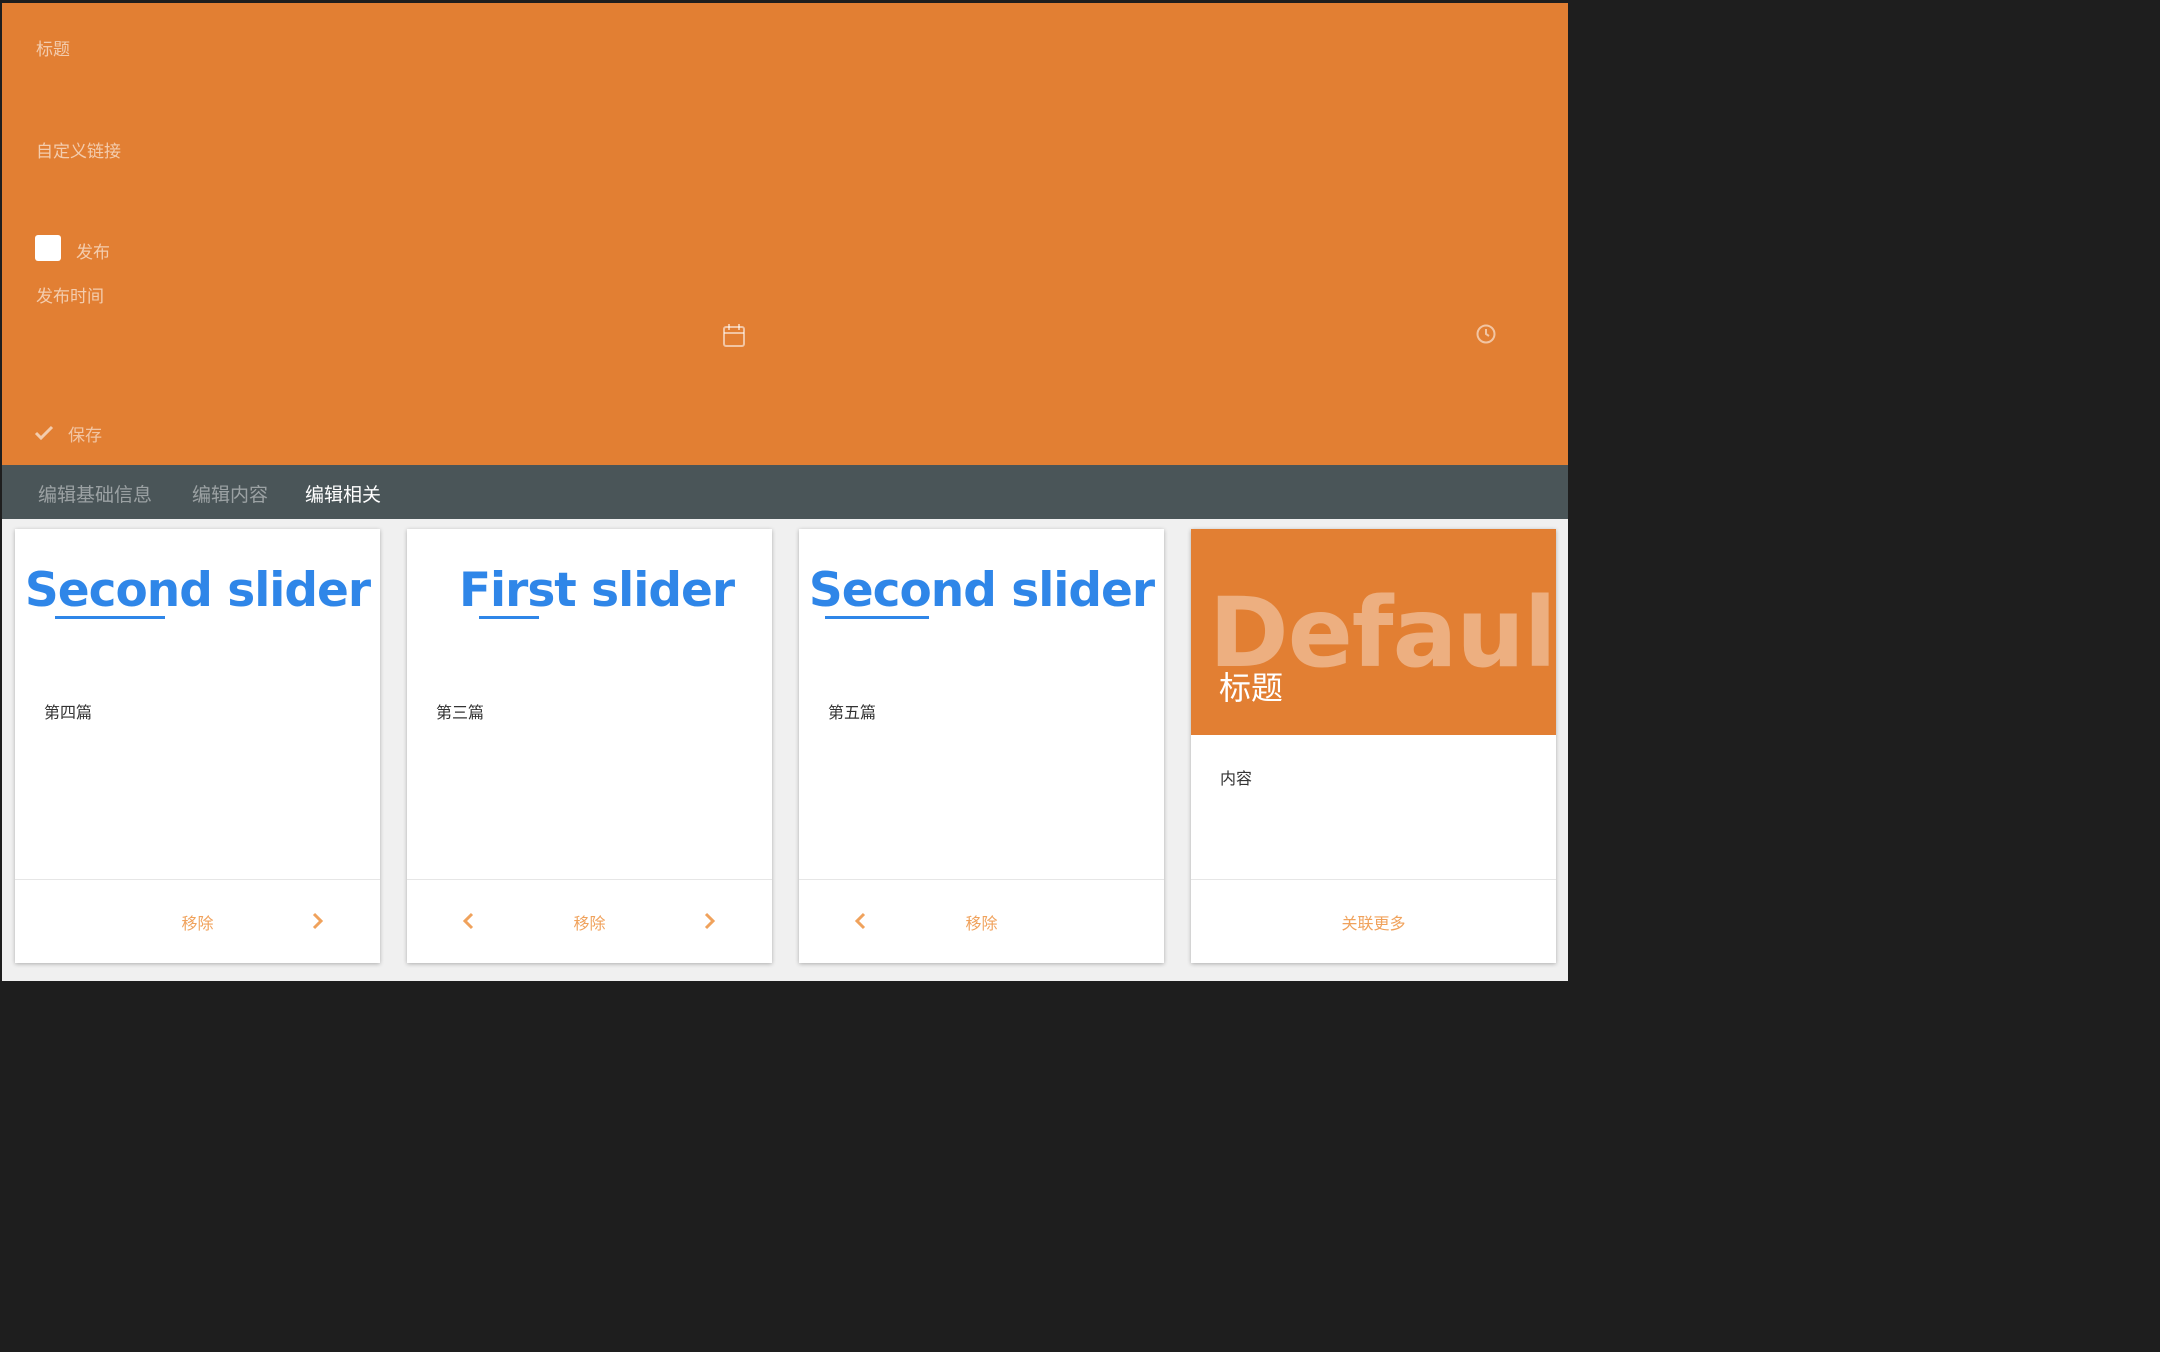 This screenshot has height=1352, width=2160. Describe the element at coordinates (589, 746) in the screenshot. I see `related-card: First slider 第三篇 移除` at that location.